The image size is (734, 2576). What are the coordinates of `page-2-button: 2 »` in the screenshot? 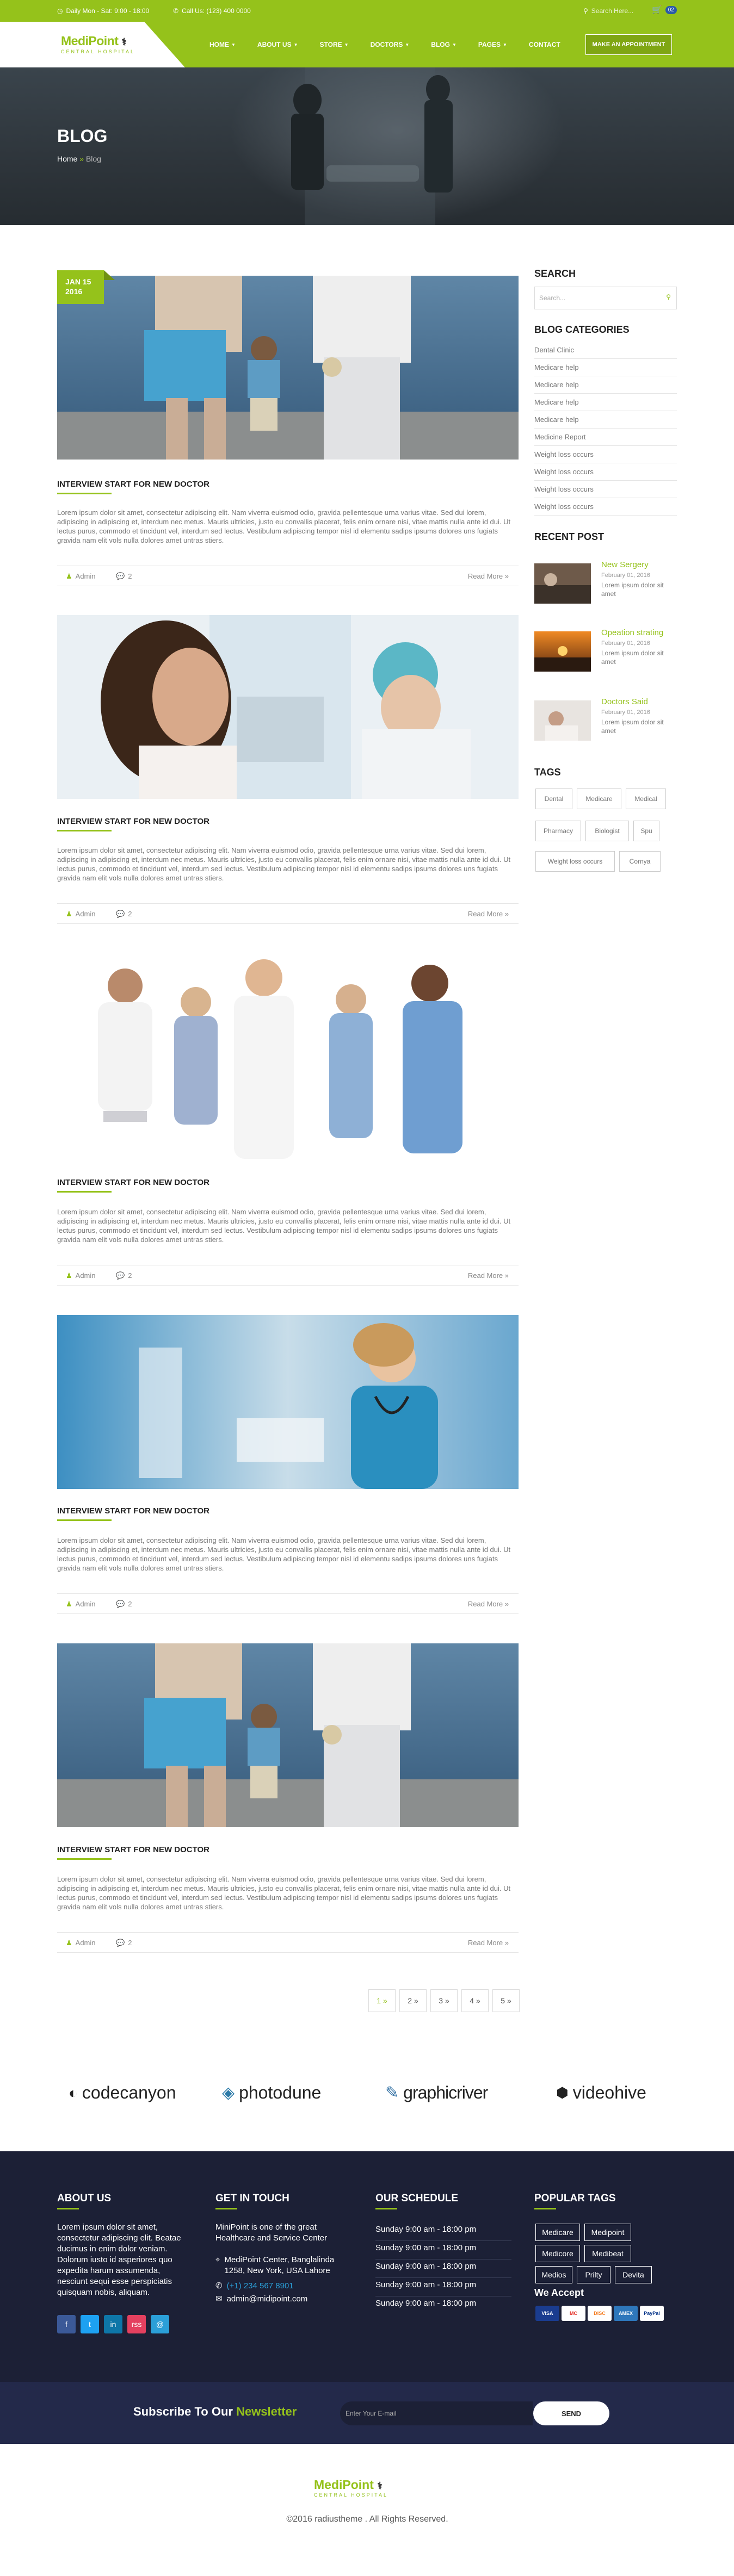 It's located at (413, 2001).